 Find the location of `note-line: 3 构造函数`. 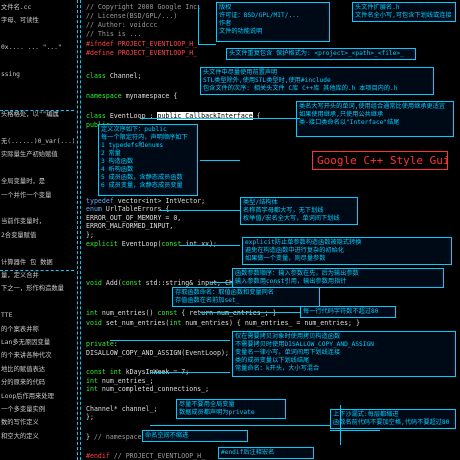

note-line: 3 构造函数 is located at coordinates (117, 161).